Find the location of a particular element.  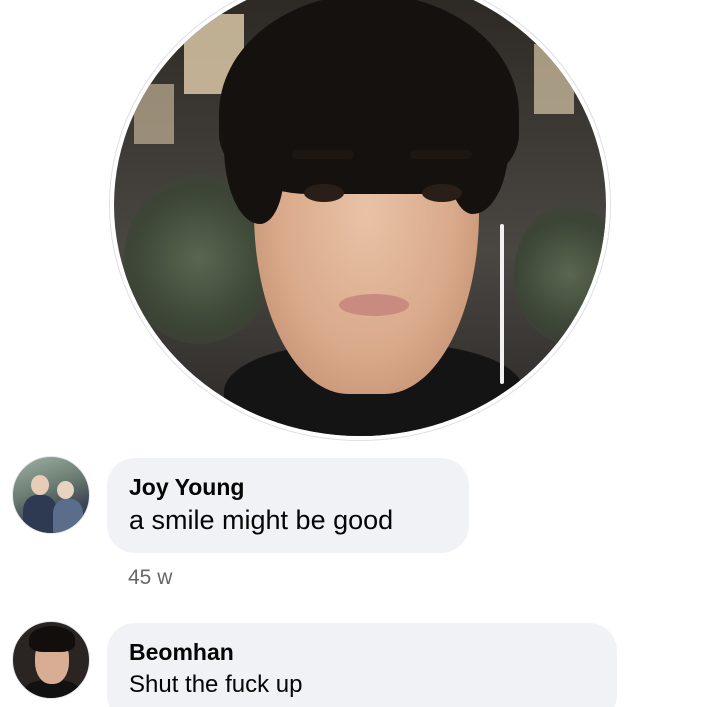

comment-bubble: Joy Young a smile might be good is located at coordinates (288, 505).